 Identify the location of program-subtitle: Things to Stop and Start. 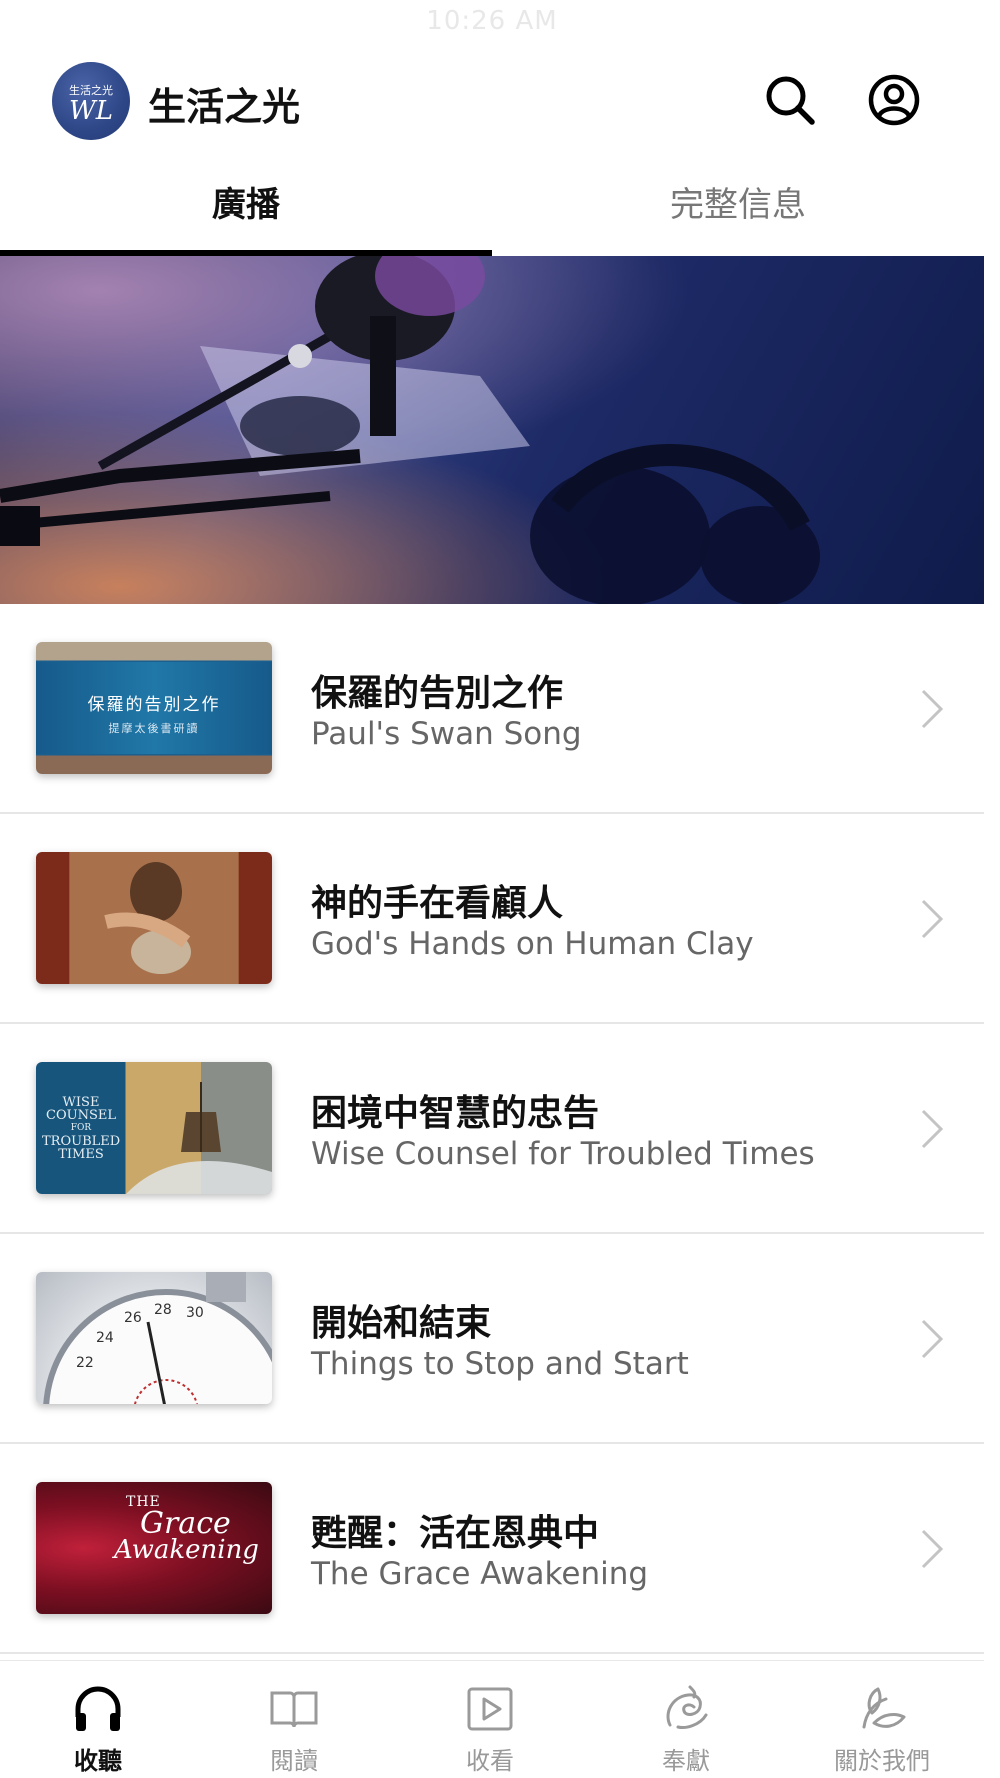
(500, 1364).